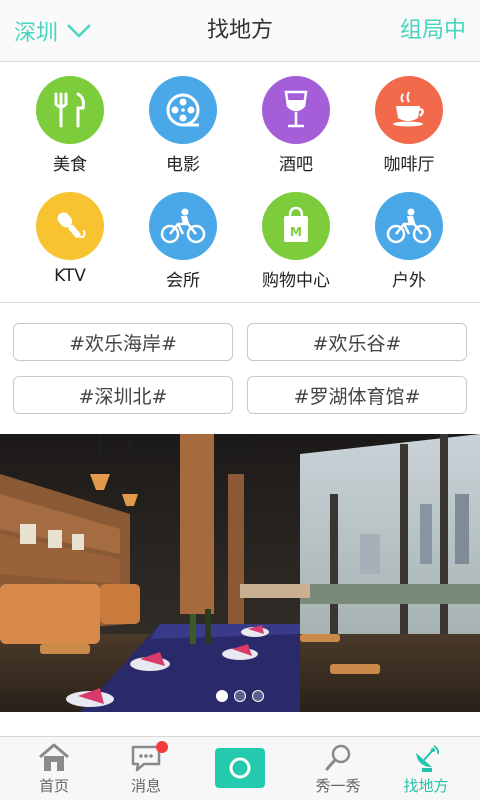 Image resolution: width=480 pixels, height=800 pixels. I want to click on camera-icon, so click(240, 768).